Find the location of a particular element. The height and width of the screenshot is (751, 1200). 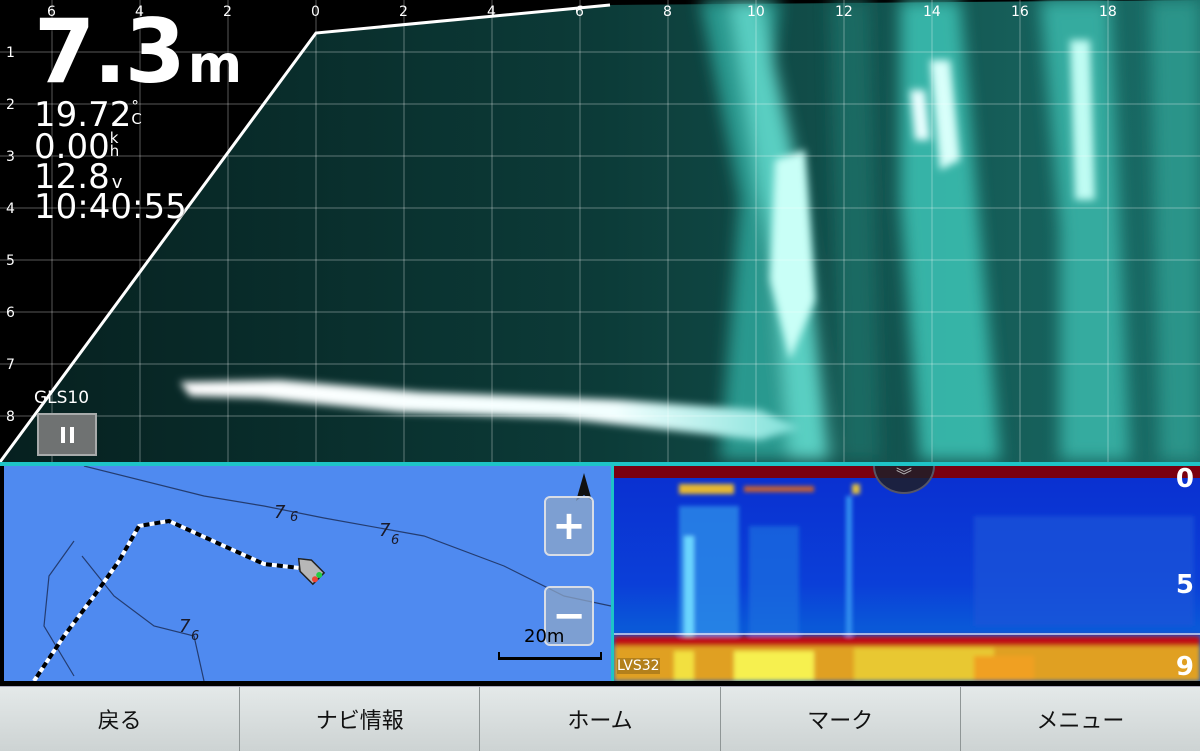

chart-map-view: 7 6 7 6 7 6 + − 20m is located at coordinates (307, 573).